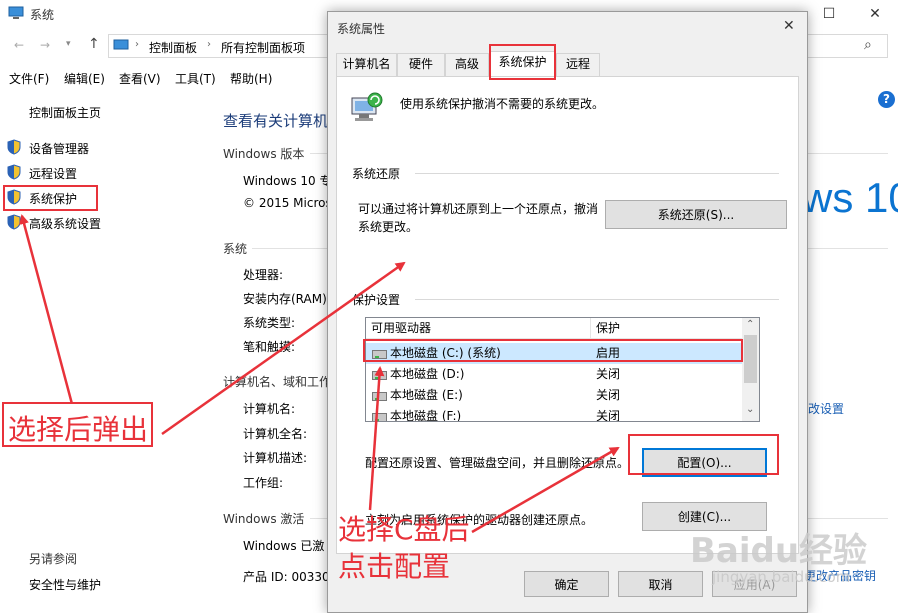 The image size is (898, 613). I want to click on highlight-box-configure, so click(703, 454).